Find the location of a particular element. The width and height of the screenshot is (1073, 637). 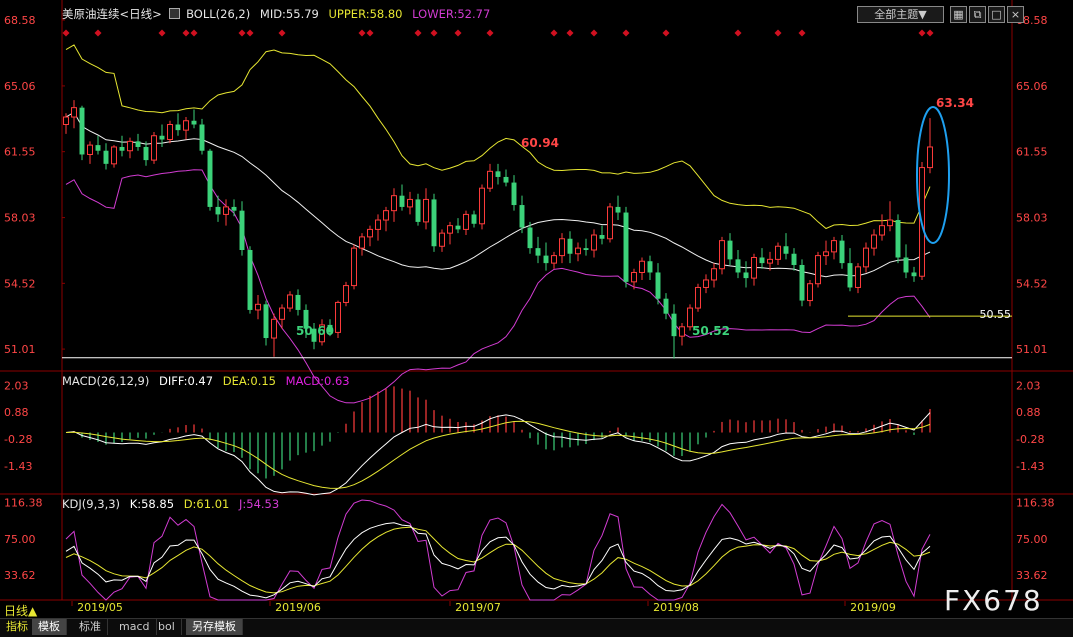

macd-y-tick-left: 0.88 is located at coordinates (16, 412).